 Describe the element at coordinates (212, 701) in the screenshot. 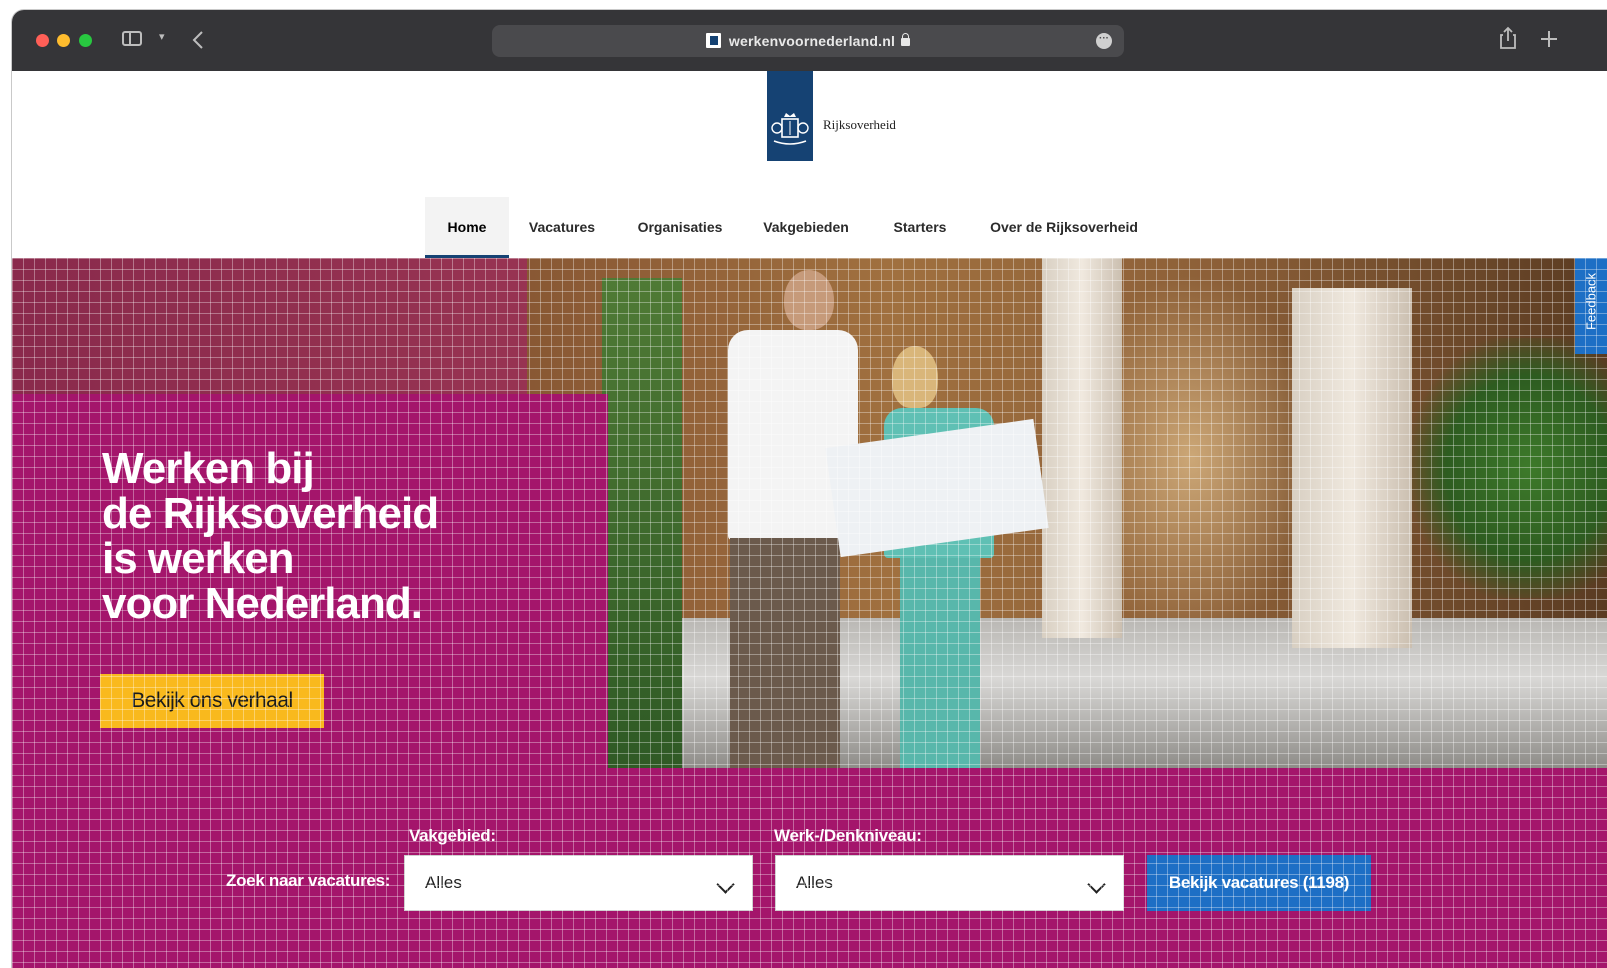

I see `bekijk-verhaal-button: Bekijk ons verhaal` at that location.